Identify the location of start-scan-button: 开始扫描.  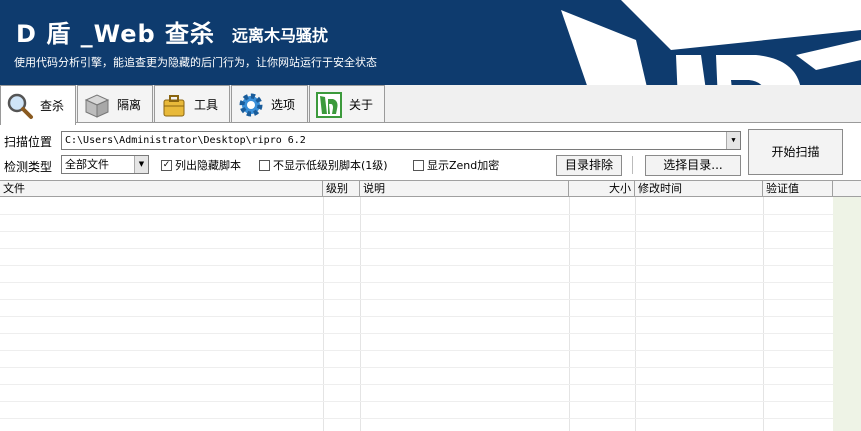
(795, 152).